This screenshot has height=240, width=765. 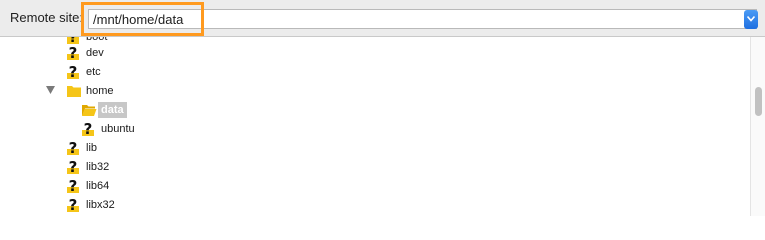 What do you see at coordinates (89, 110) in the screenshot?
I see `open-folder-icon` at bounding box center [89, 110].